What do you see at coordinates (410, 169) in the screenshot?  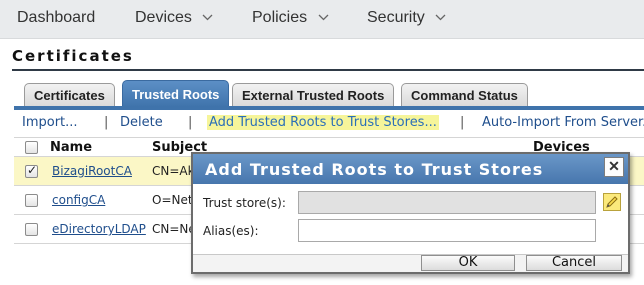 I see `dialog-title: Add Trusted Roots to Trust Stores` at bounding box center [410, 169].